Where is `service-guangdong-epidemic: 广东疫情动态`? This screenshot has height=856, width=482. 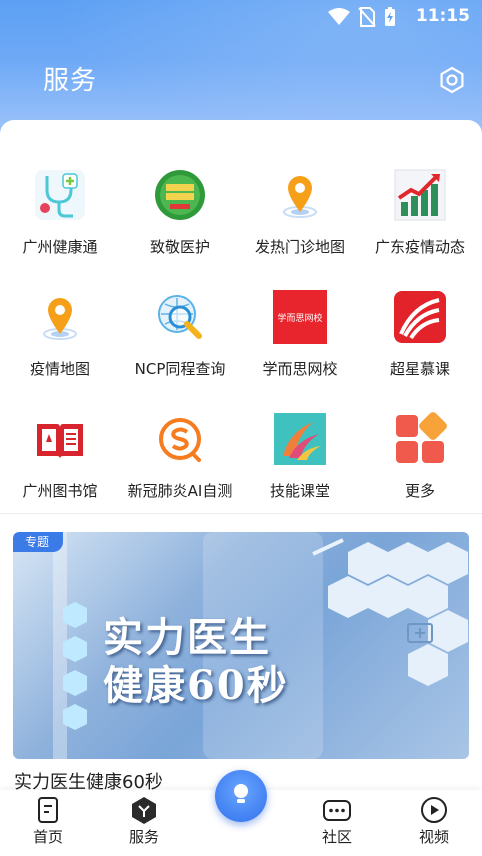 service-guangdong-epidemic: 广东疫情动态 is located at coordinates (420, 223).